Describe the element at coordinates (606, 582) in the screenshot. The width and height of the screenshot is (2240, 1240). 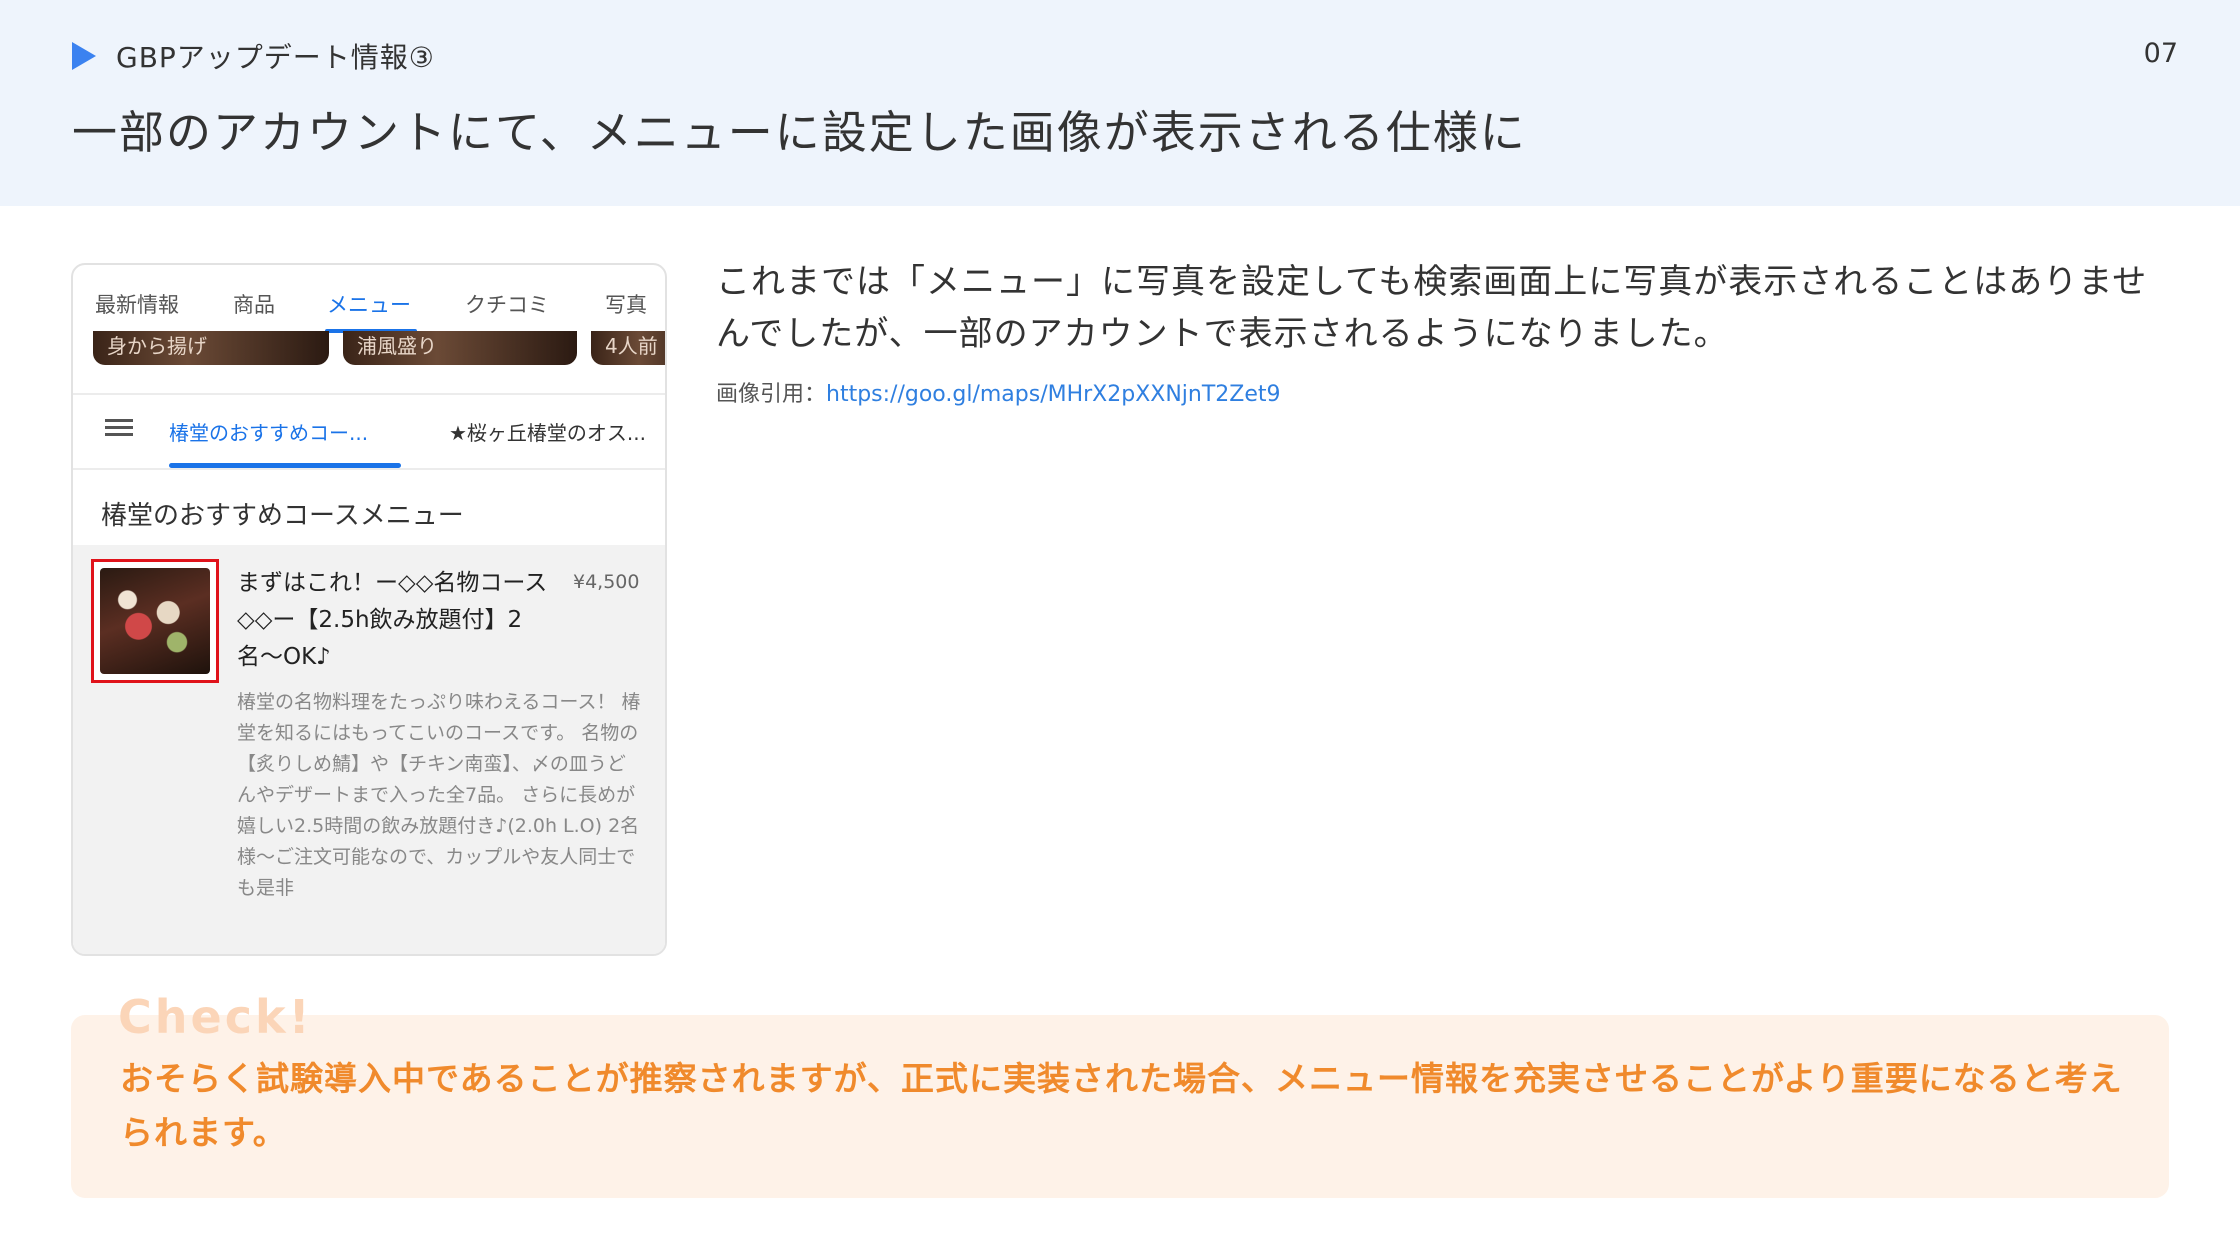
I see `menu-item-price: ¥4,500` at that location.